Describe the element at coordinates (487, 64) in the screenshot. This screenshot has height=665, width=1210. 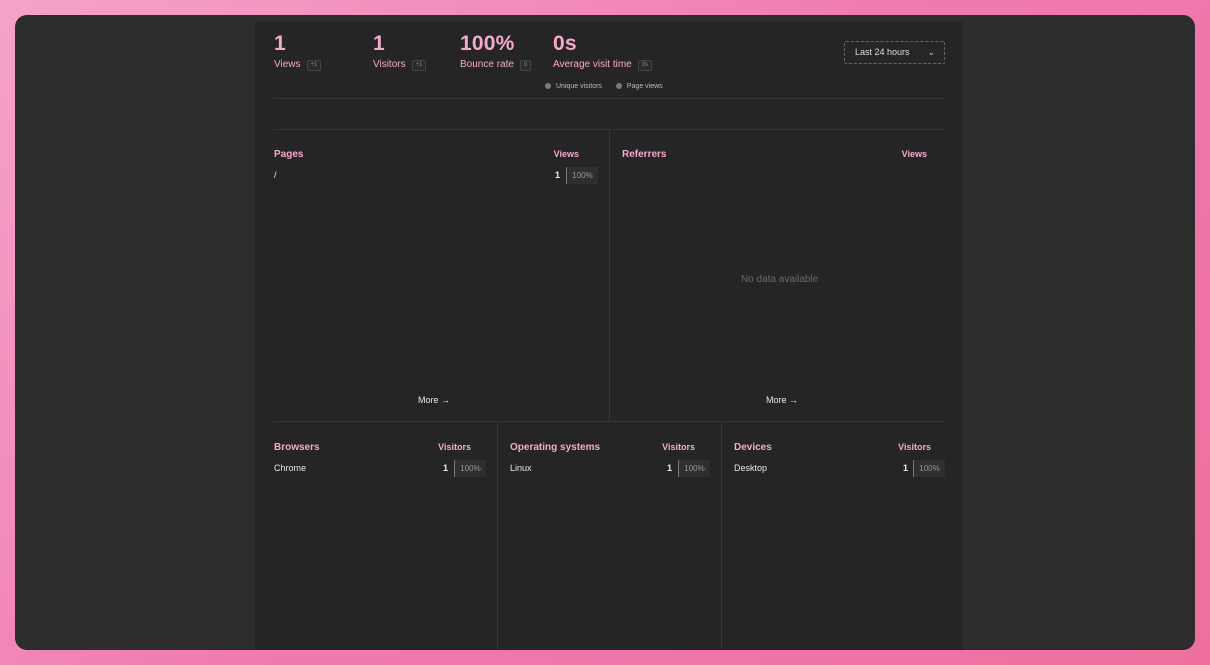
I see `metric-label: Bounce rate` at that location.